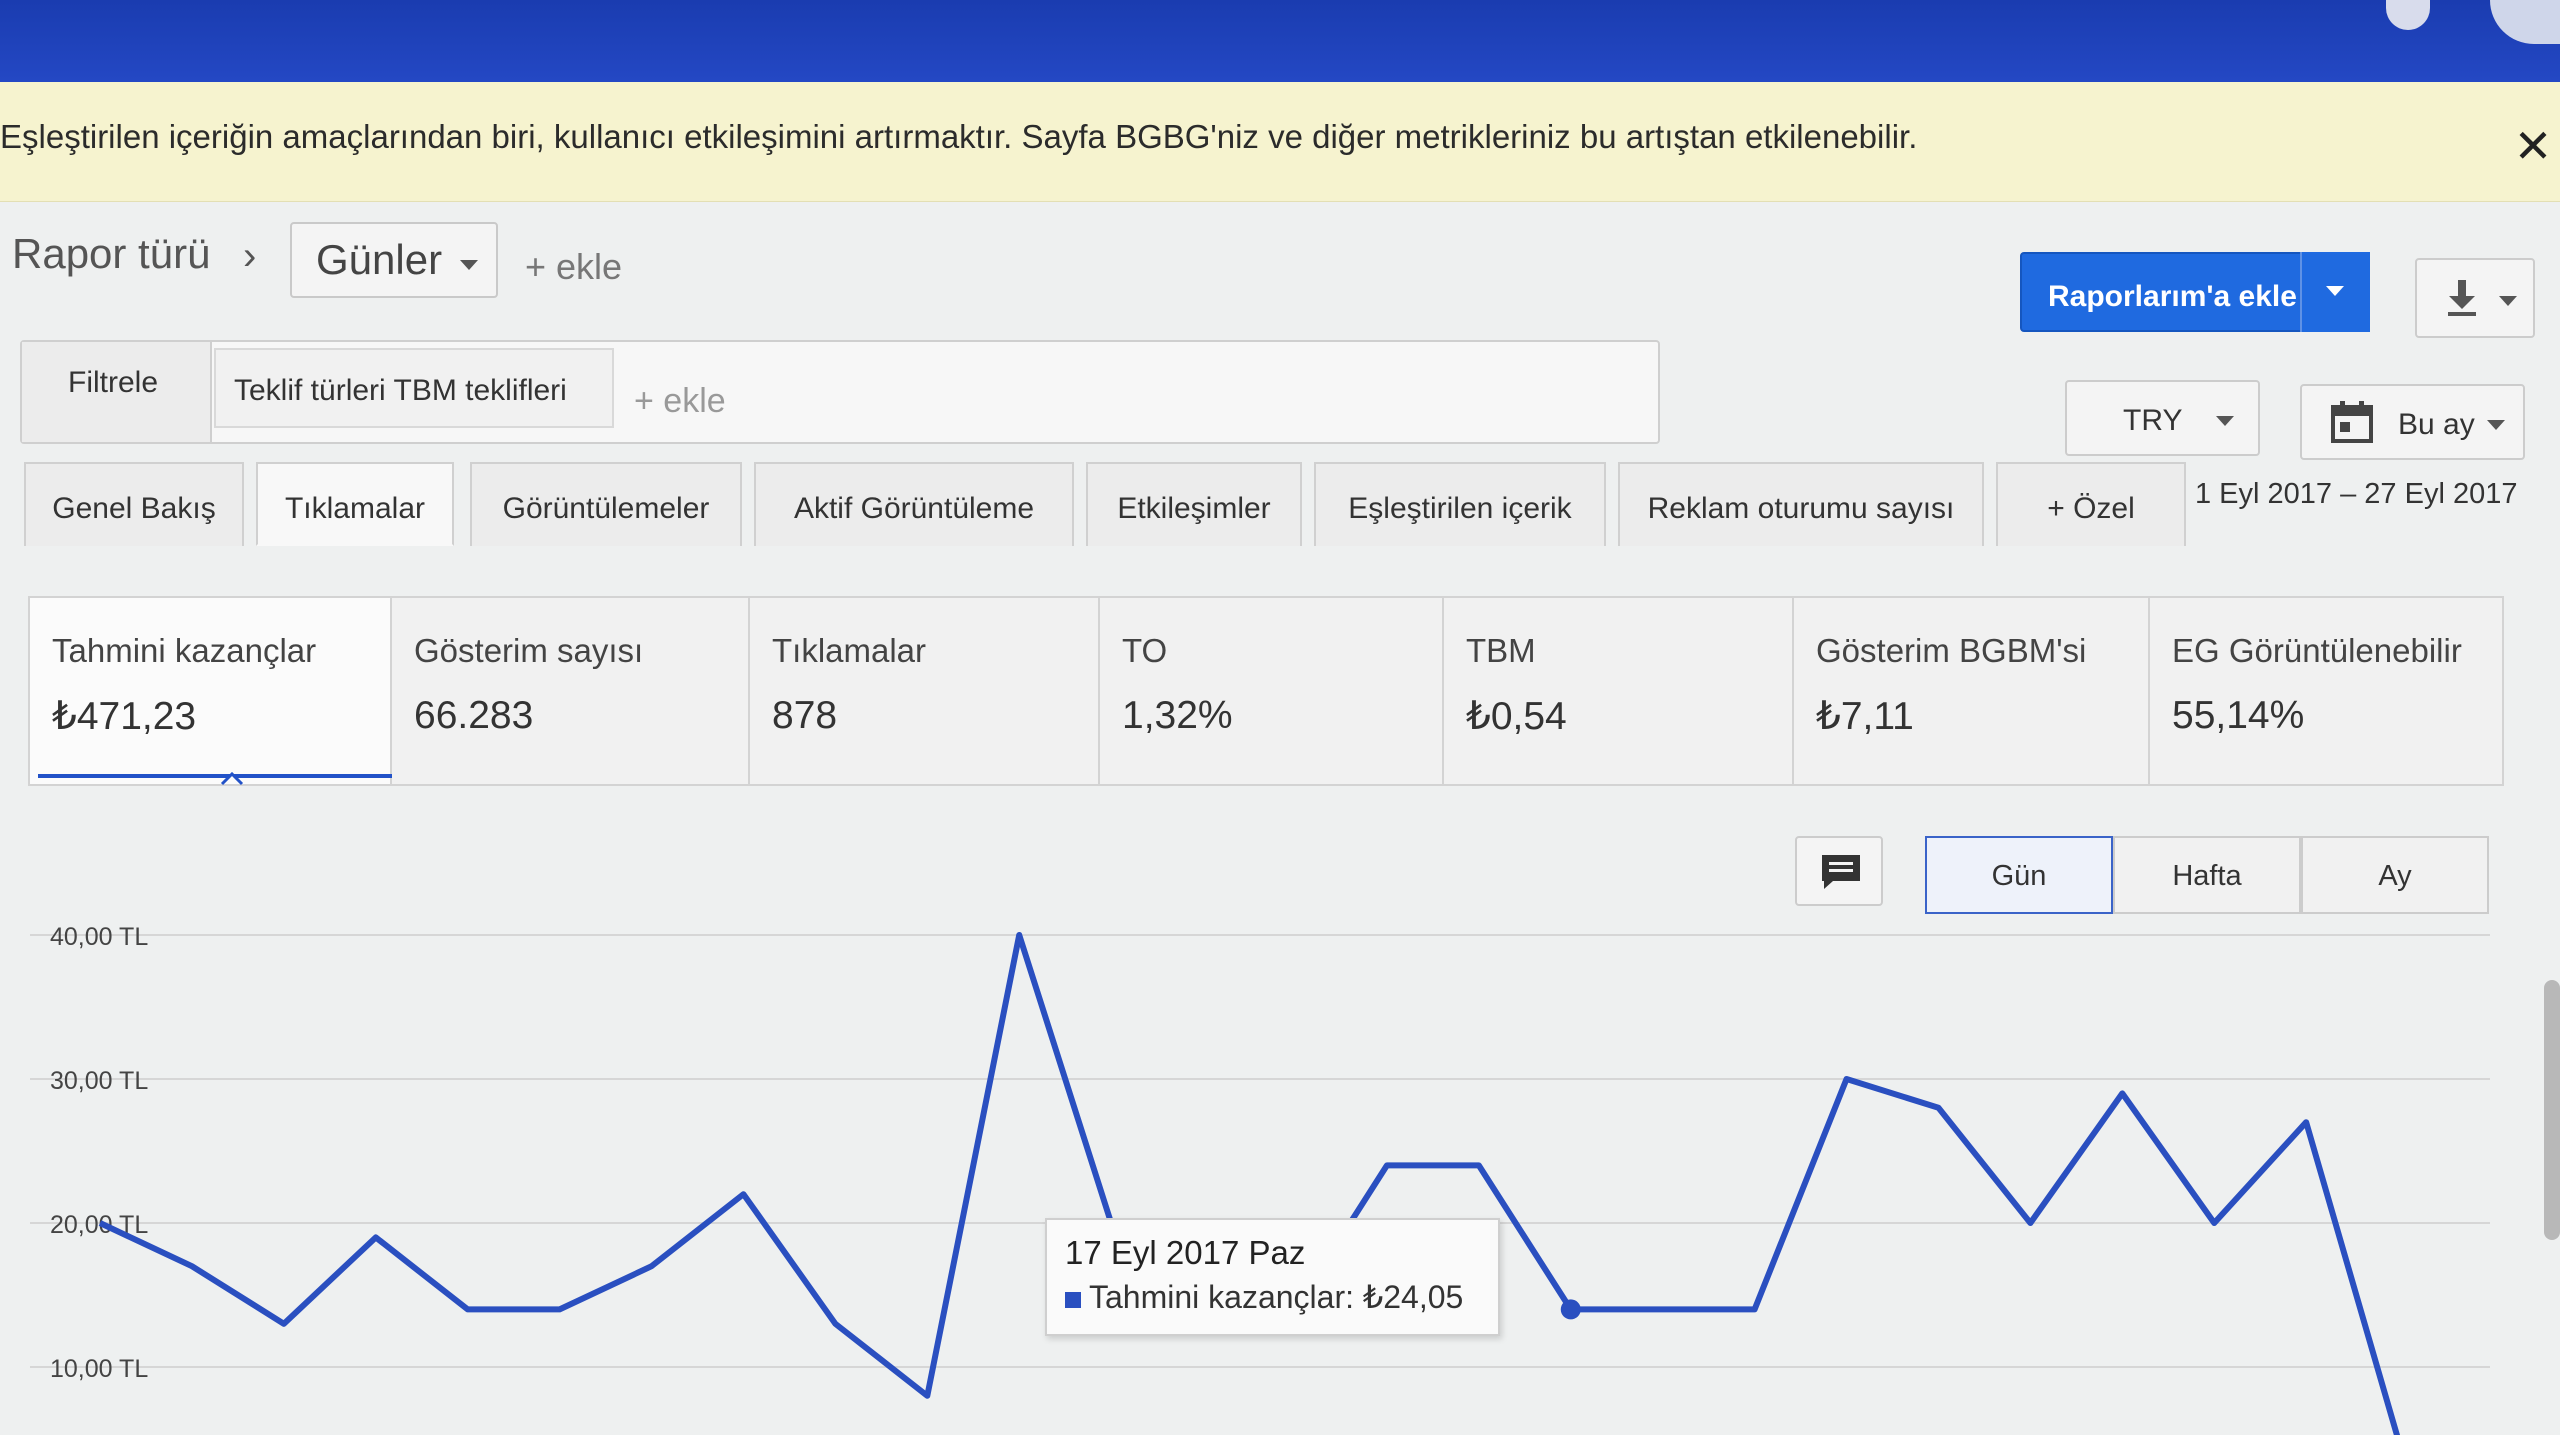  Describe the element at coordinates (2326, 691) in the screenshot. I see `metric-active-view-viewable: EG Görüntülenebilir 55,14%` at that location.